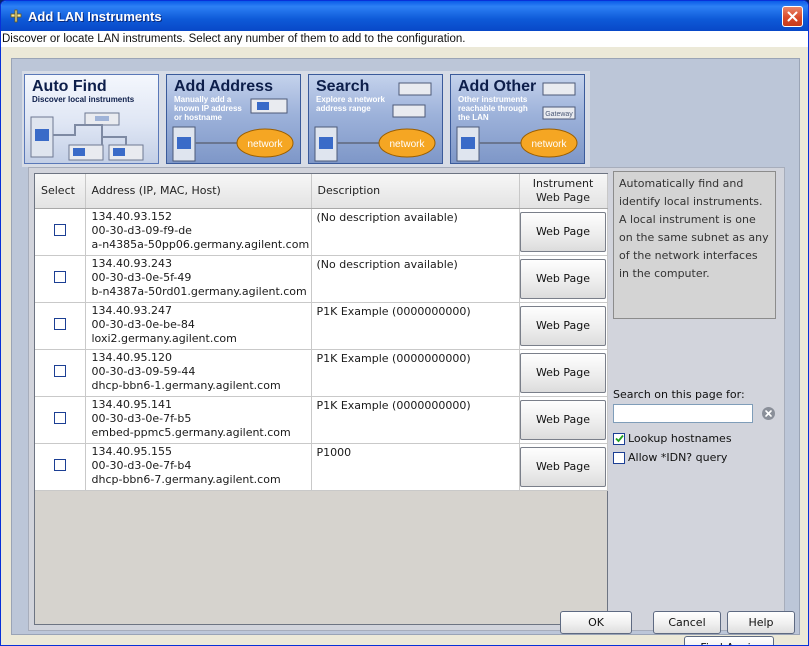 This screenshot has height=646, width=809. Describe the element at coordinates (198, 191) in the screenshot. I see `column-header-address: Address (IP, MAC, Host)` at that location.